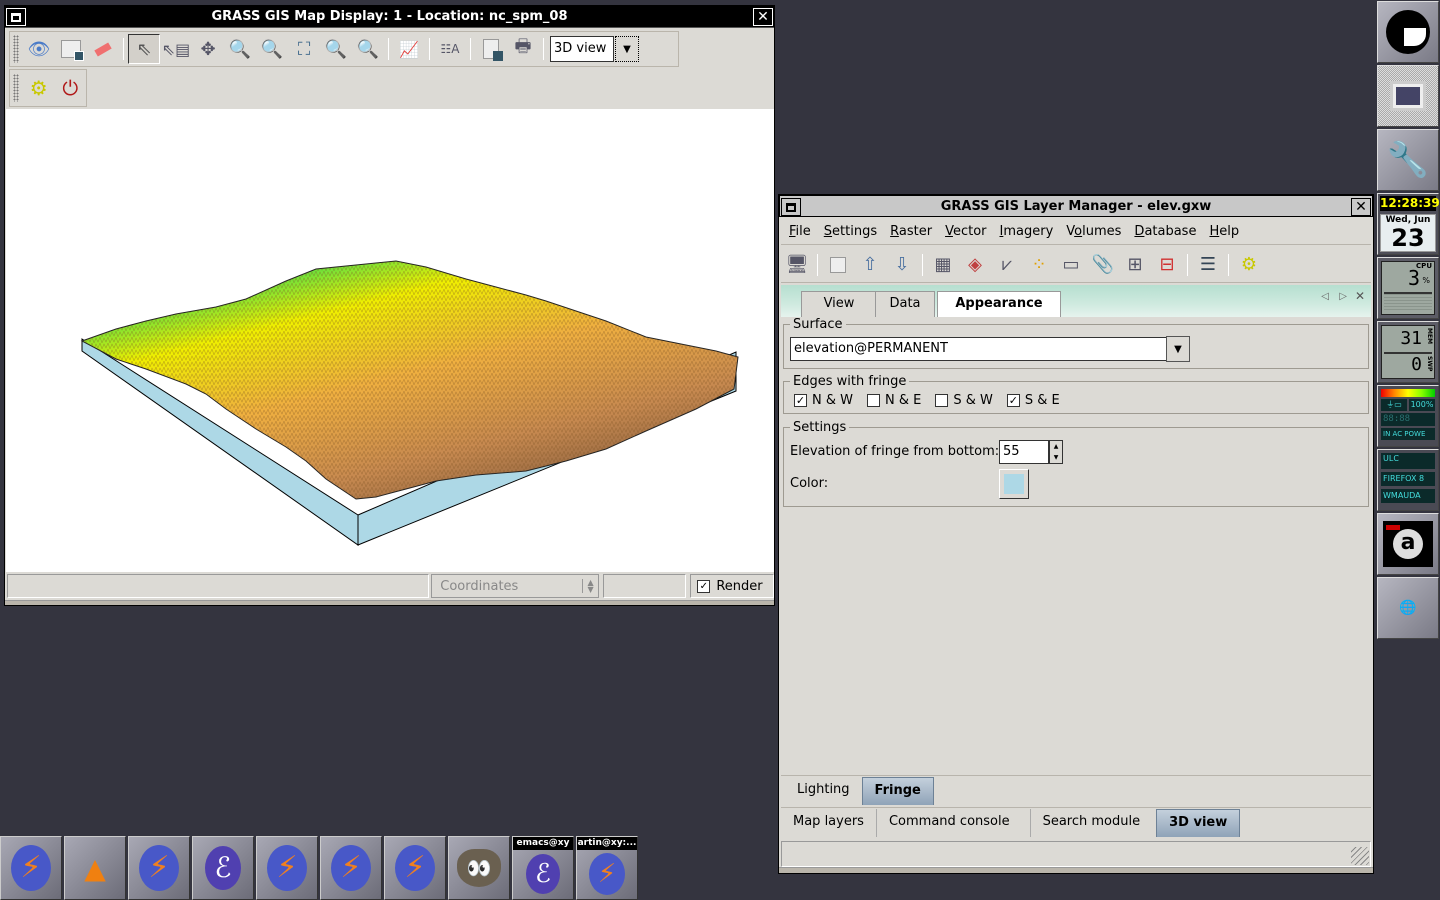  I want to click on taskbar-emacs-2: emacs@xy ℰ, so click(543, 868).